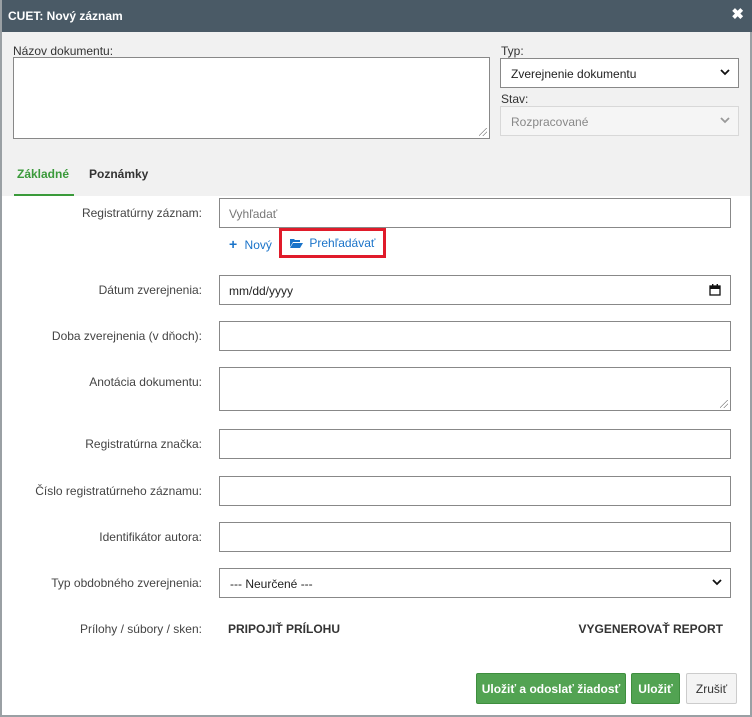 This screenshot has width=752, height=717. Describe the element at coordinates (475, 583) in the screenshot. I see `pubtype-select: --- Neurčené ---` at that location.